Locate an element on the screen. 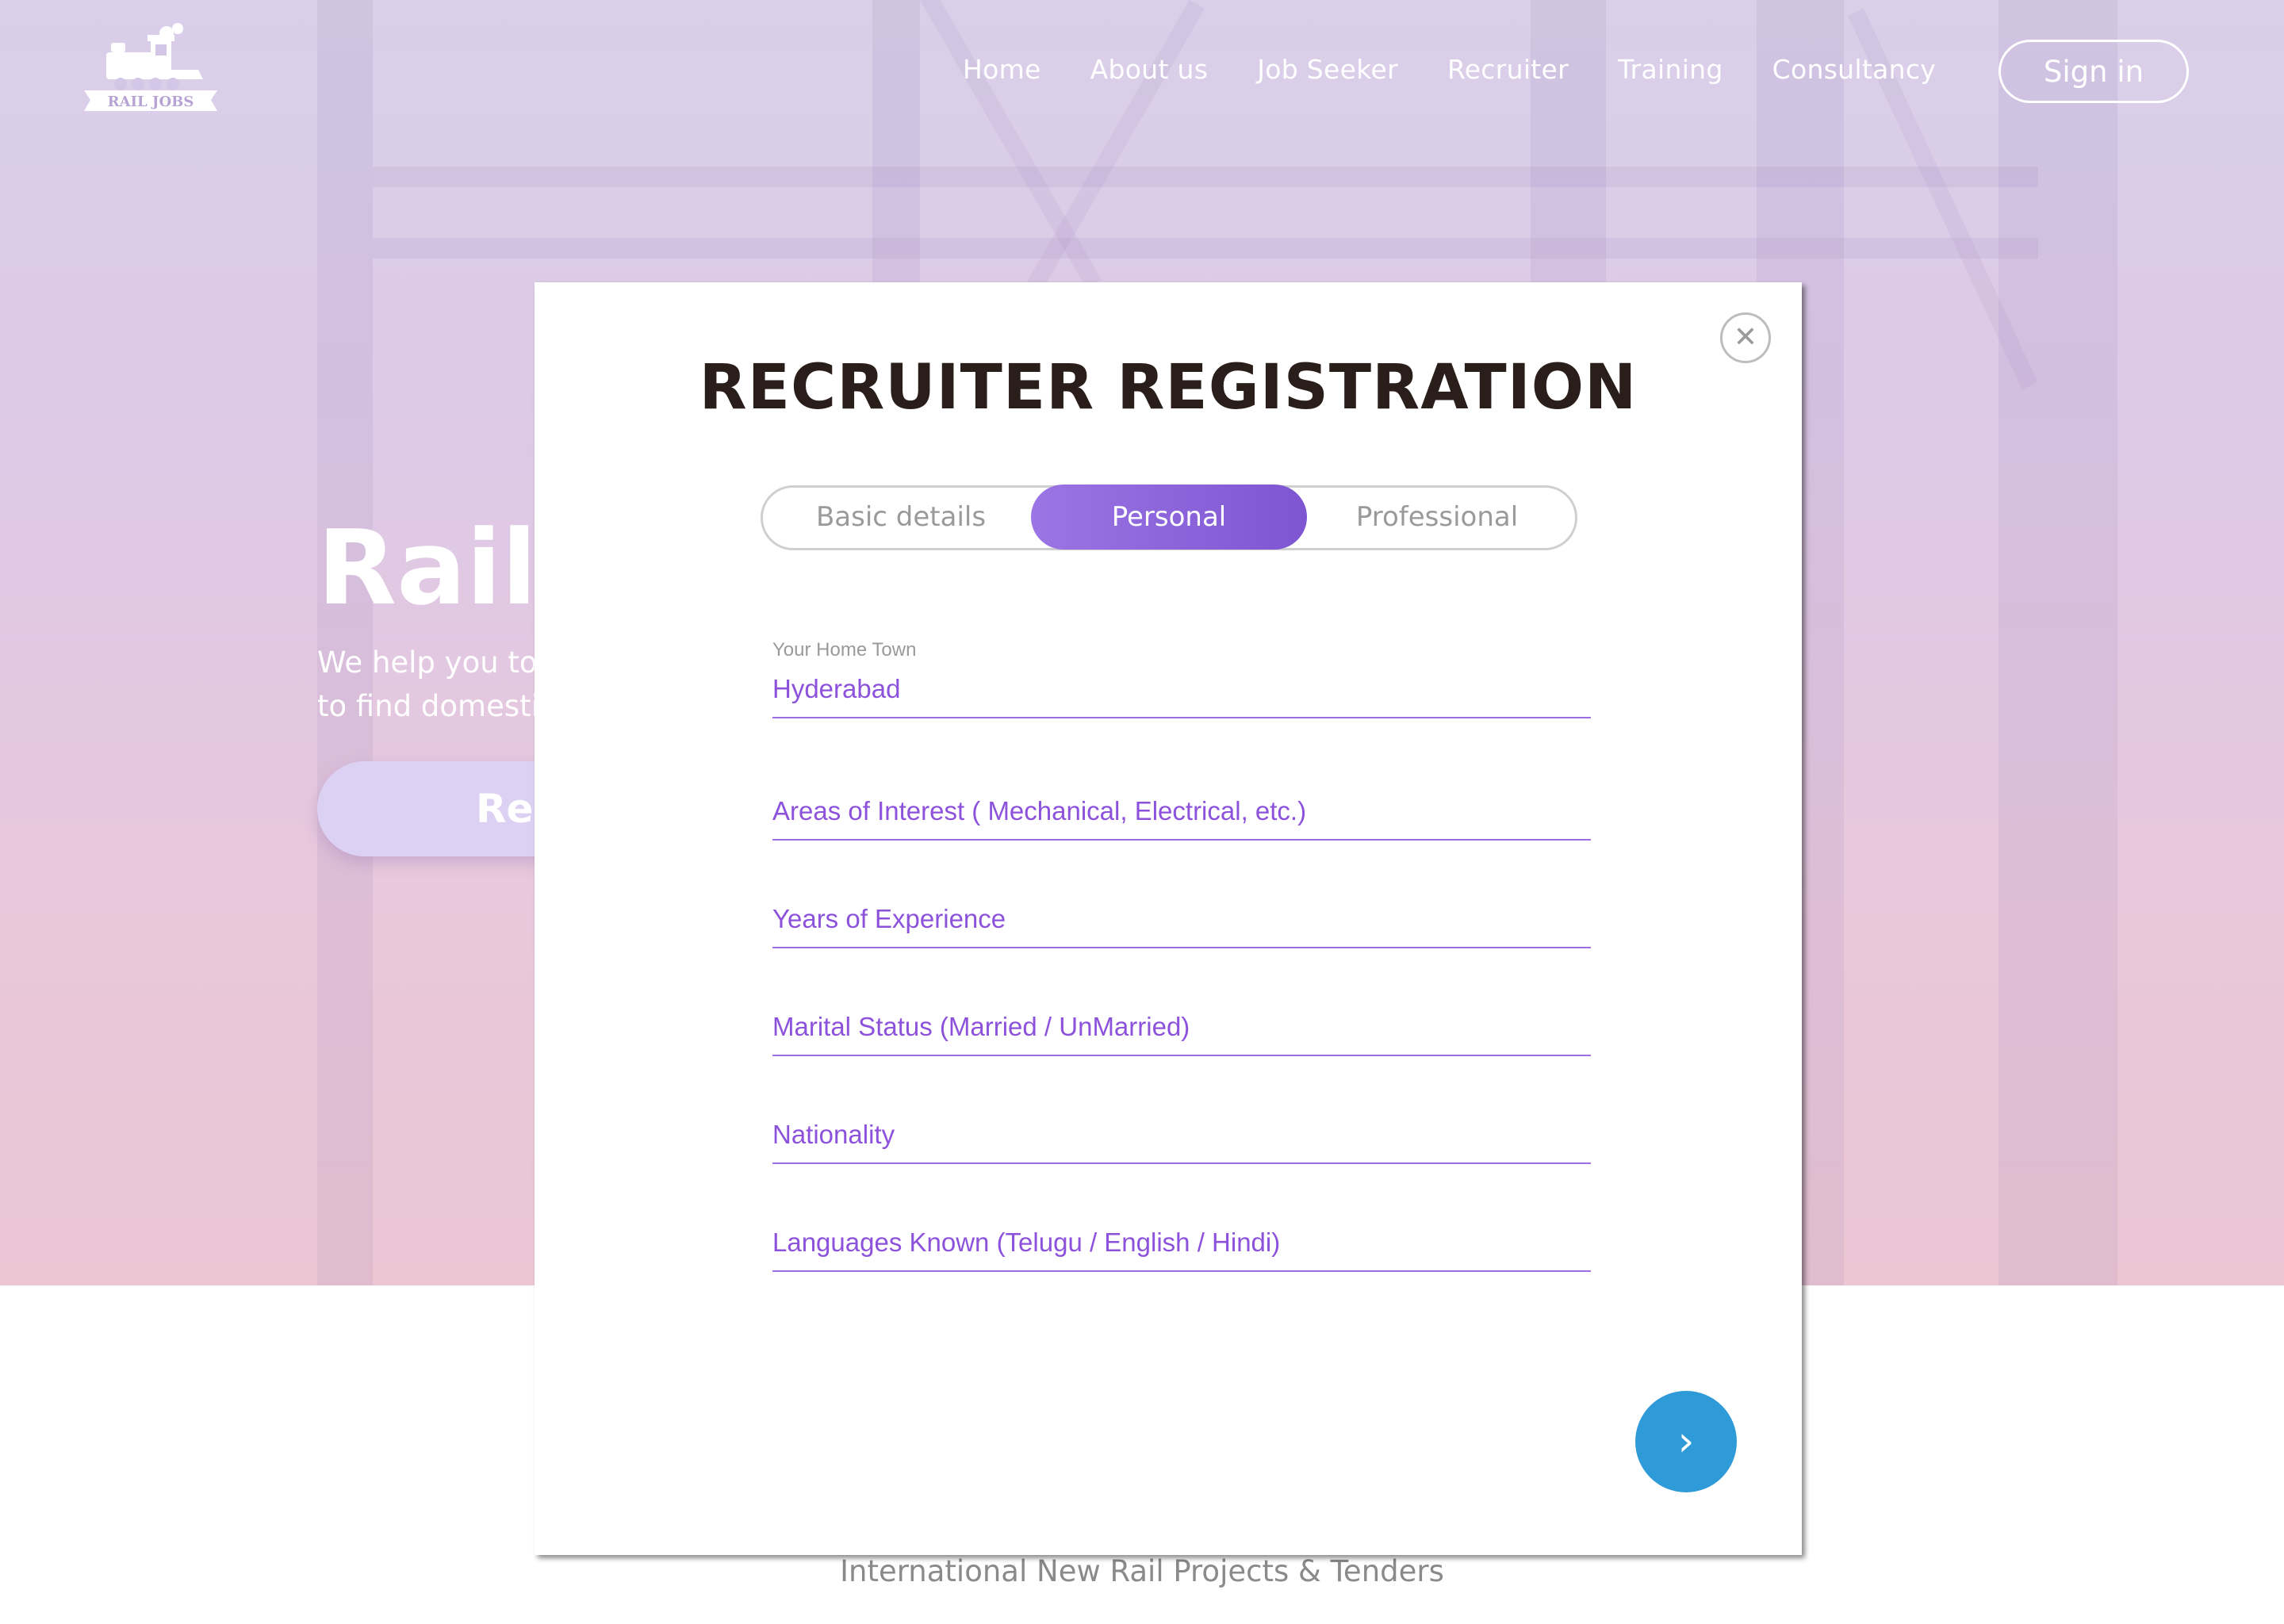 This screenshot has width=2284, height=1624. modal-title: RECRUITER REGISTRATION is located at coordinates (1168, 387).